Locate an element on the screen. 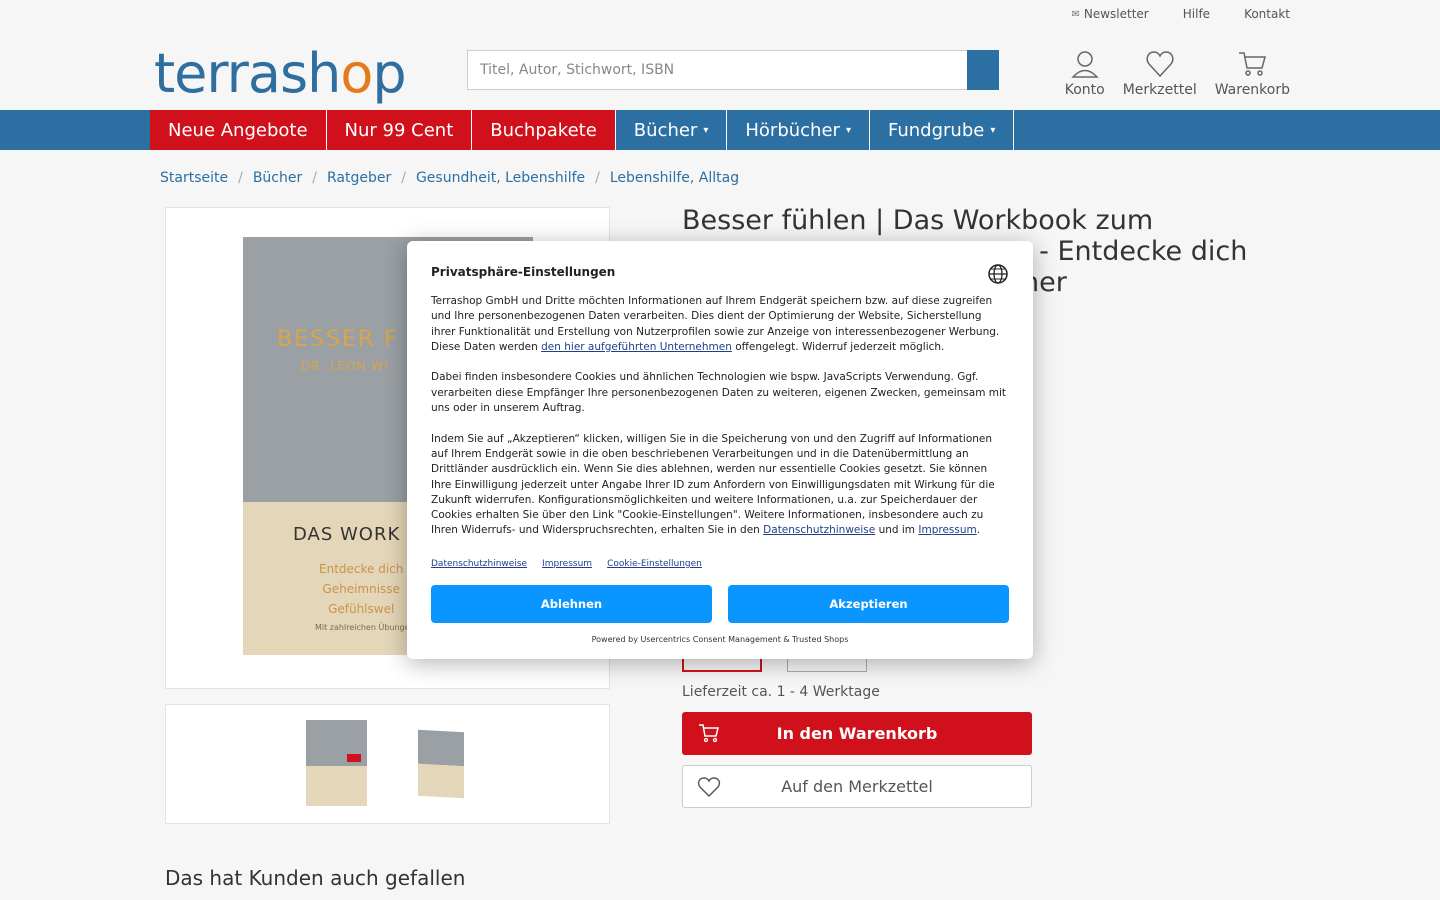 The width and height of the screenshot is (1440, 900). imprint-link: Impressum is located at coordinates (947, 530).